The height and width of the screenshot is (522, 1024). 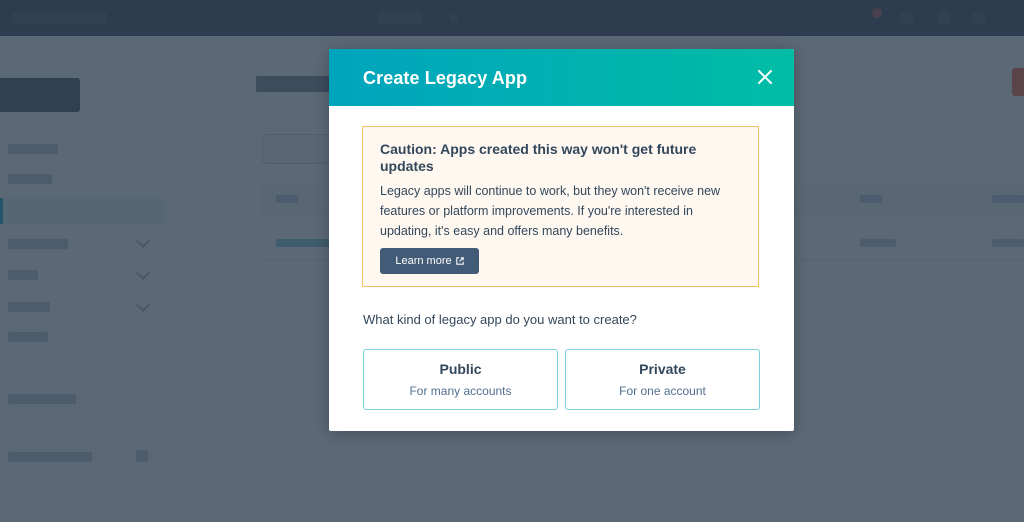 What do you see at coordinates (423, 261) in the screenshot?
I see `learn-more-label: Learn more` at bounding box center [423, 261].